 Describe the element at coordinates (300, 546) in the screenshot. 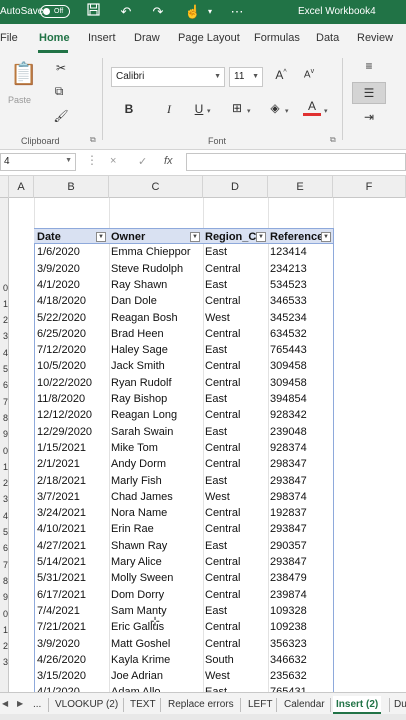

I see `table-cell: 290357` at that location.